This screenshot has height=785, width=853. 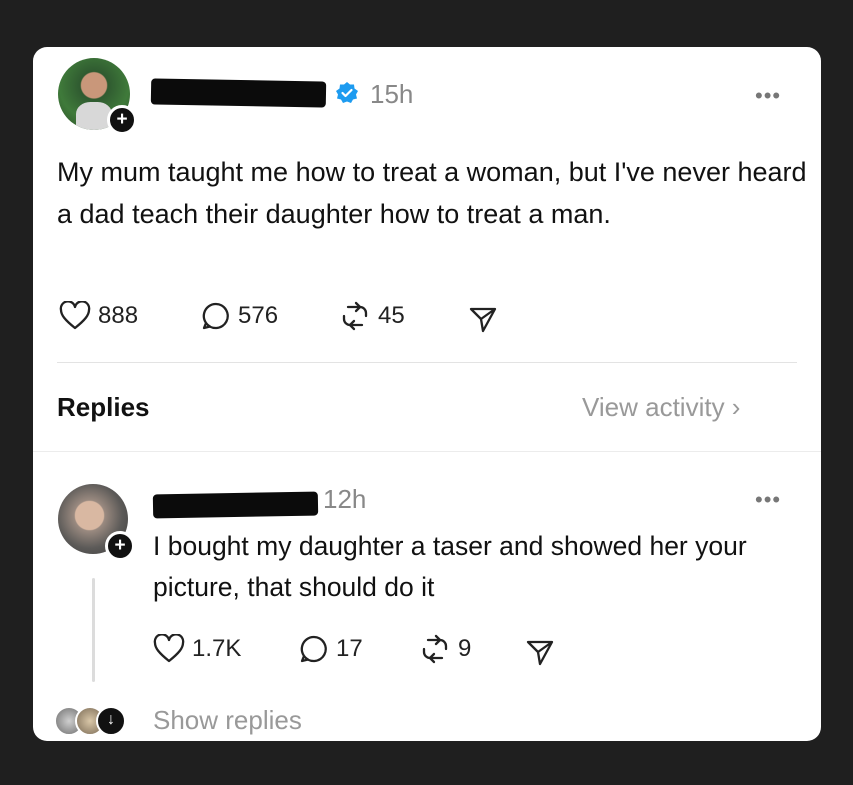 I want to click on reply-more-options-button: •••, so click(x=768, y=500).